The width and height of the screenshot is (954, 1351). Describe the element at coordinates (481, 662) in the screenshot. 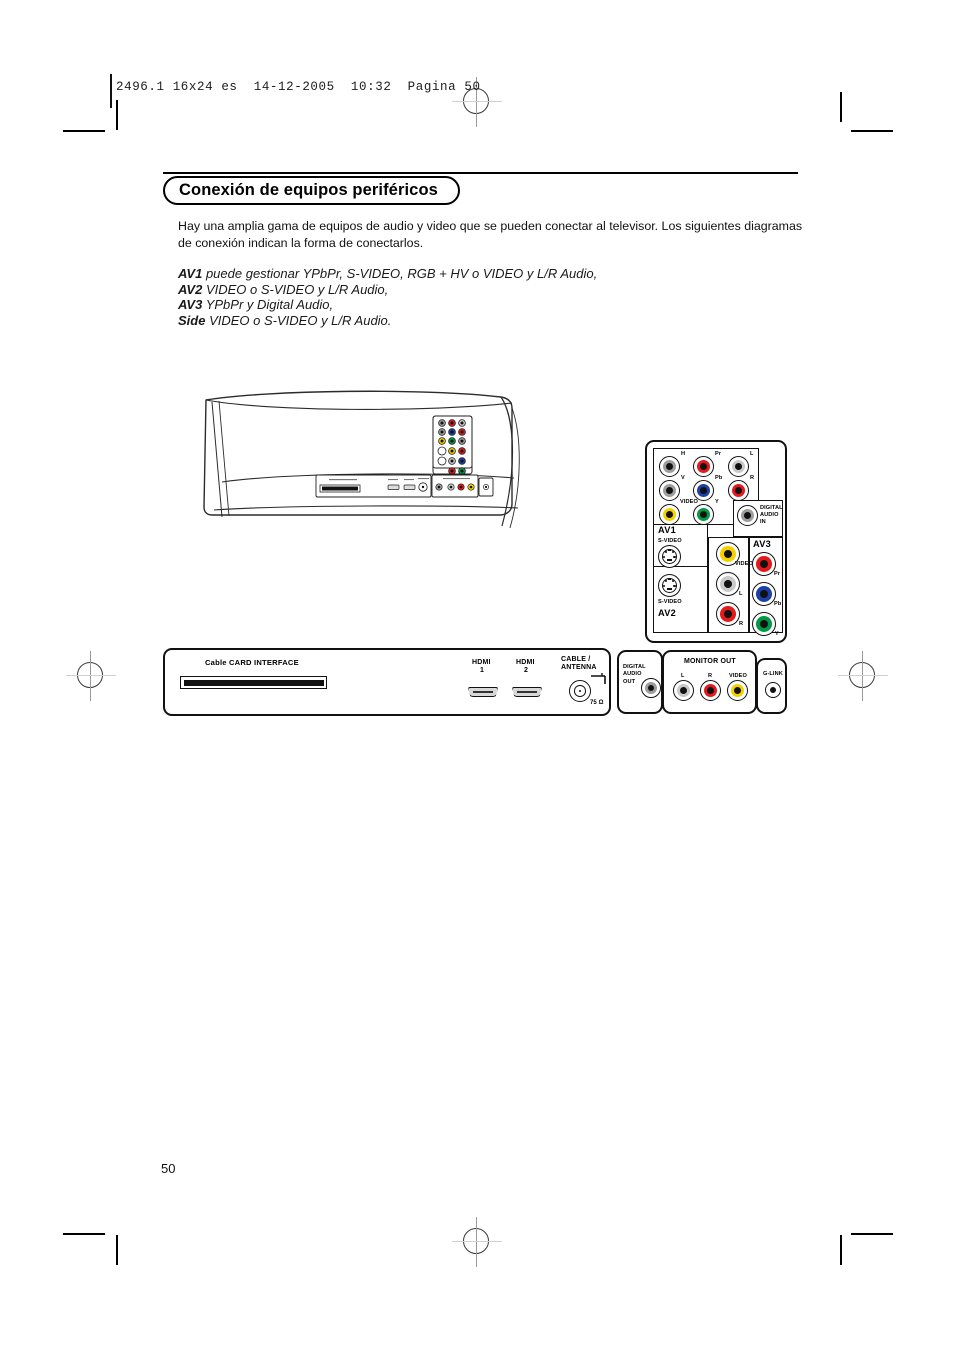

I see `hdmi-1-label: HDMI` at that location.